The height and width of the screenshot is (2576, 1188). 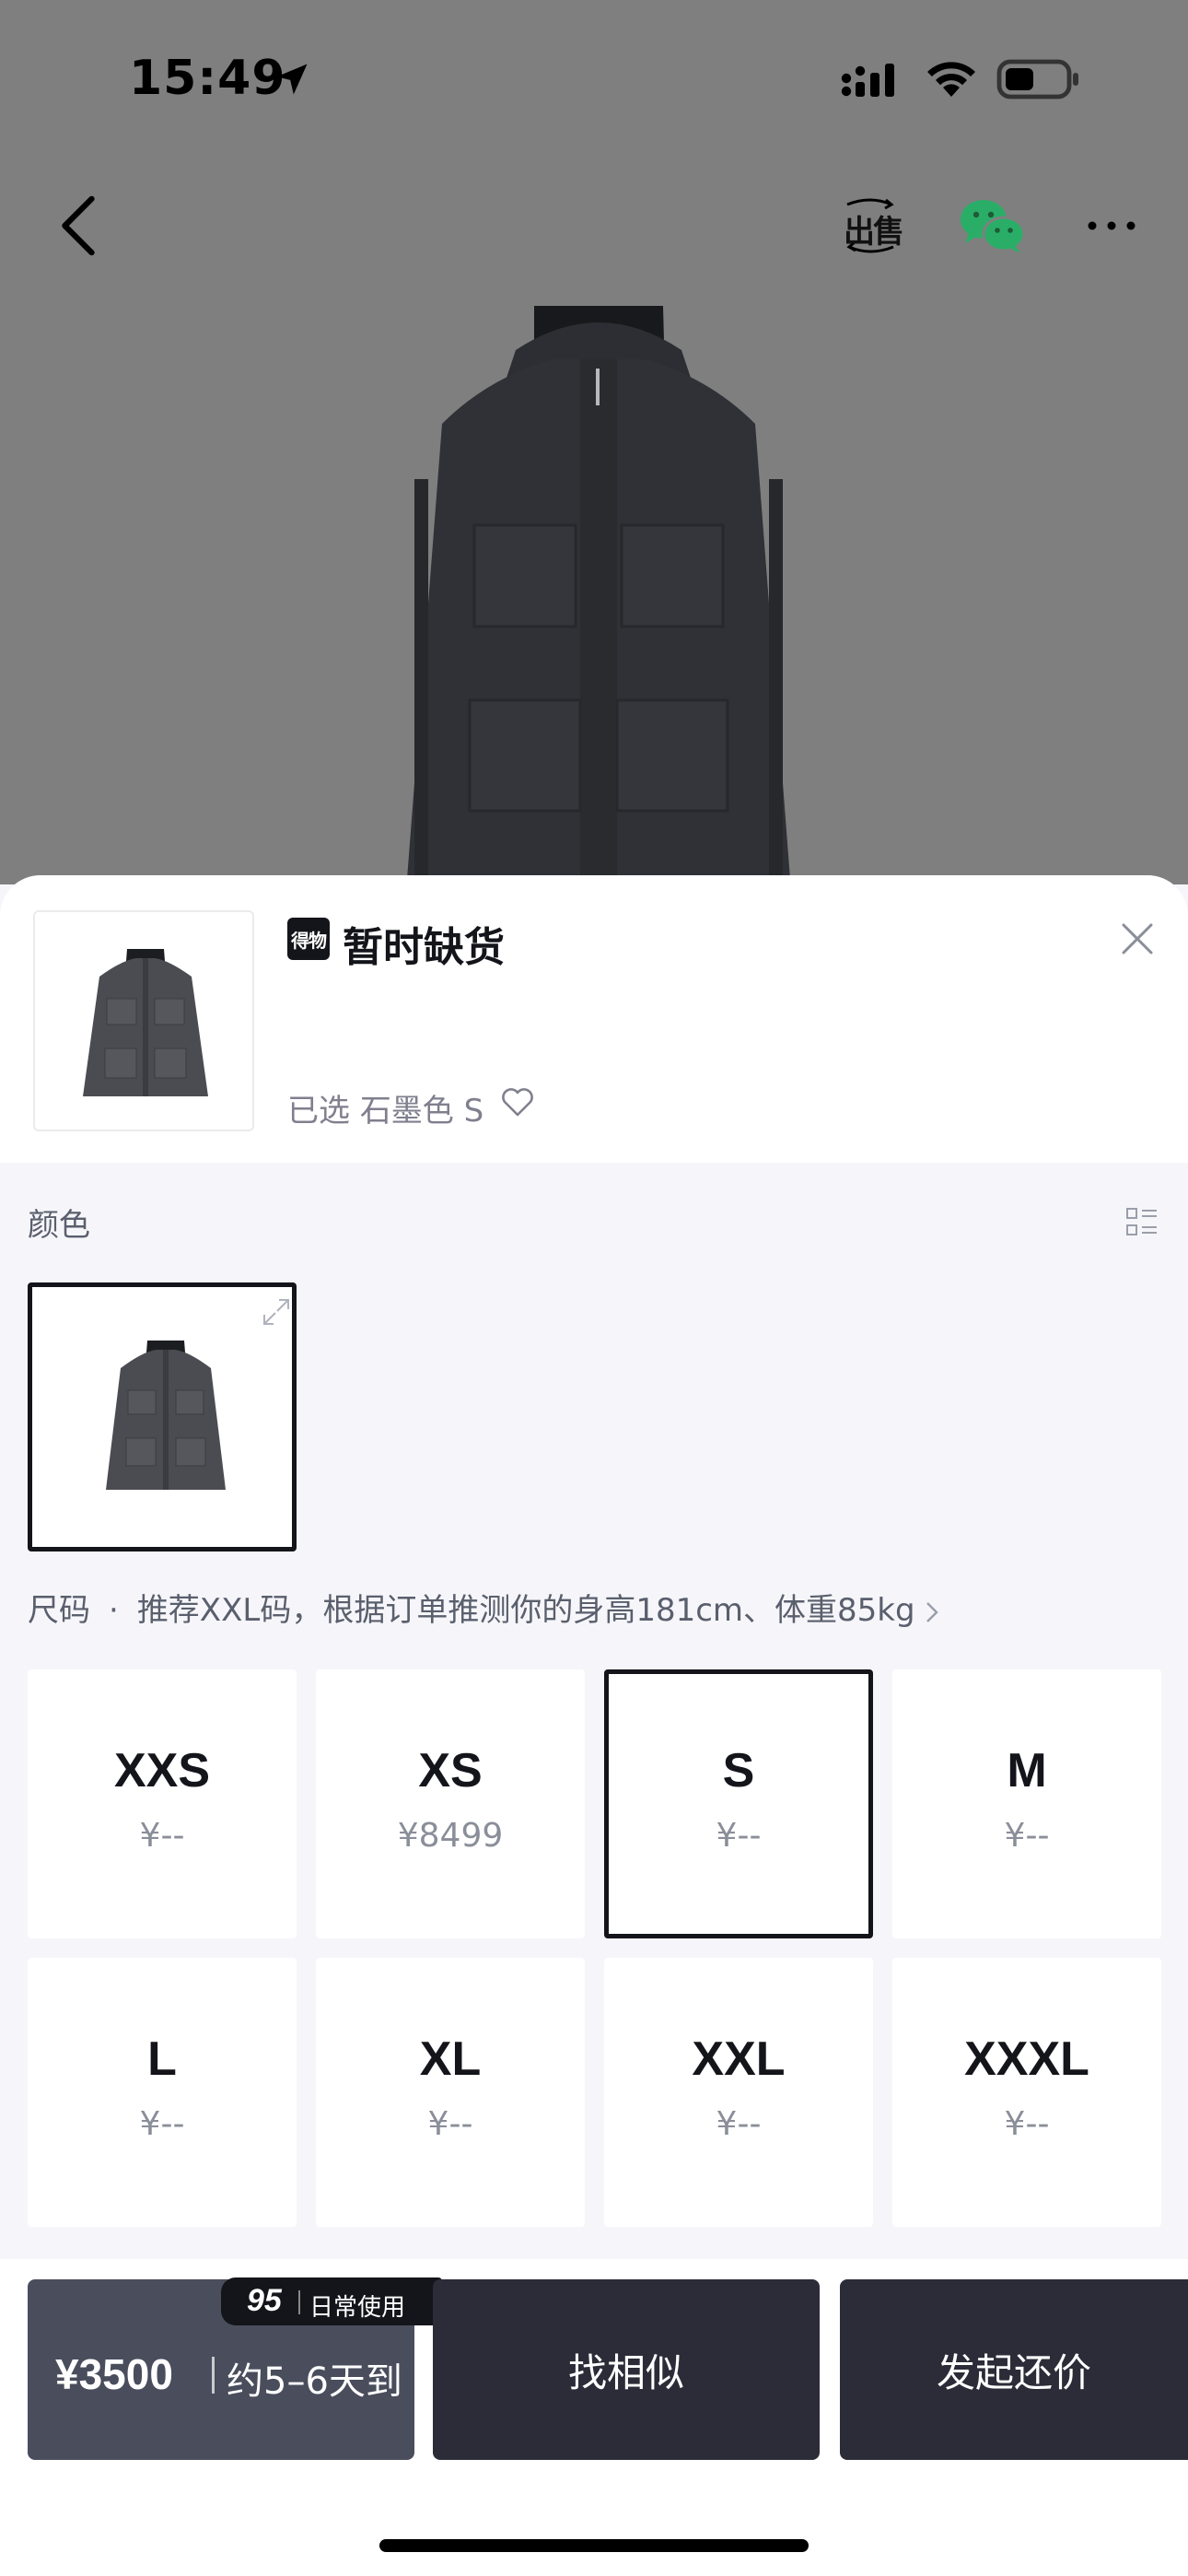 What do you see at coordinates (525, 1610) in the screenshot?
I see `size-recommendation-text: 推荐XXL码，根据订单推测你的身高181cm、体重85kg` at bounding box center [525, 1610].